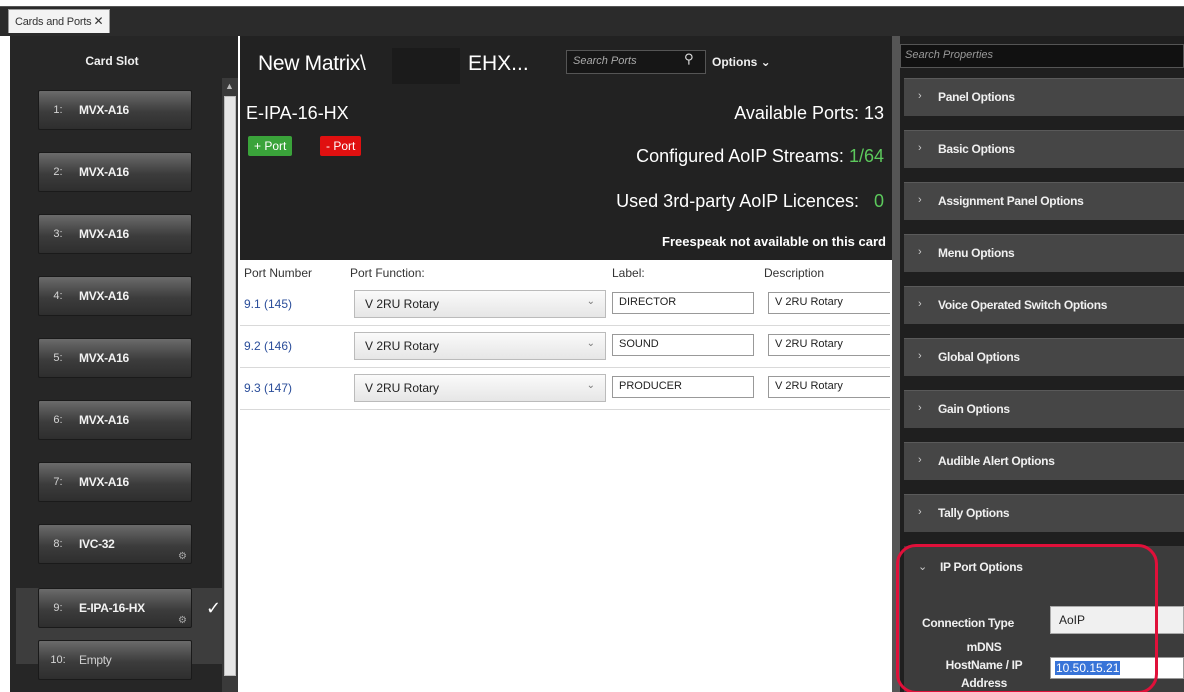  What do you see at coordinates (1023, 305) in the screenshot?
I see `section-label: Voice Operated Switch Options` at bounding box center [1023, 305].